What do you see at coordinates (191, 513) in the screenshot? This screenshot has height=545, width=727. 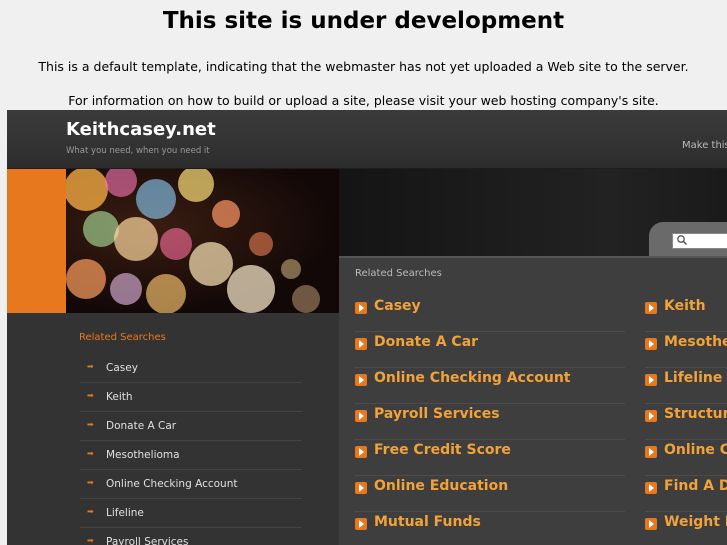 I see `sidebar-item-lifeline: ➡ Lifeline` at bounding box center [191, 513].